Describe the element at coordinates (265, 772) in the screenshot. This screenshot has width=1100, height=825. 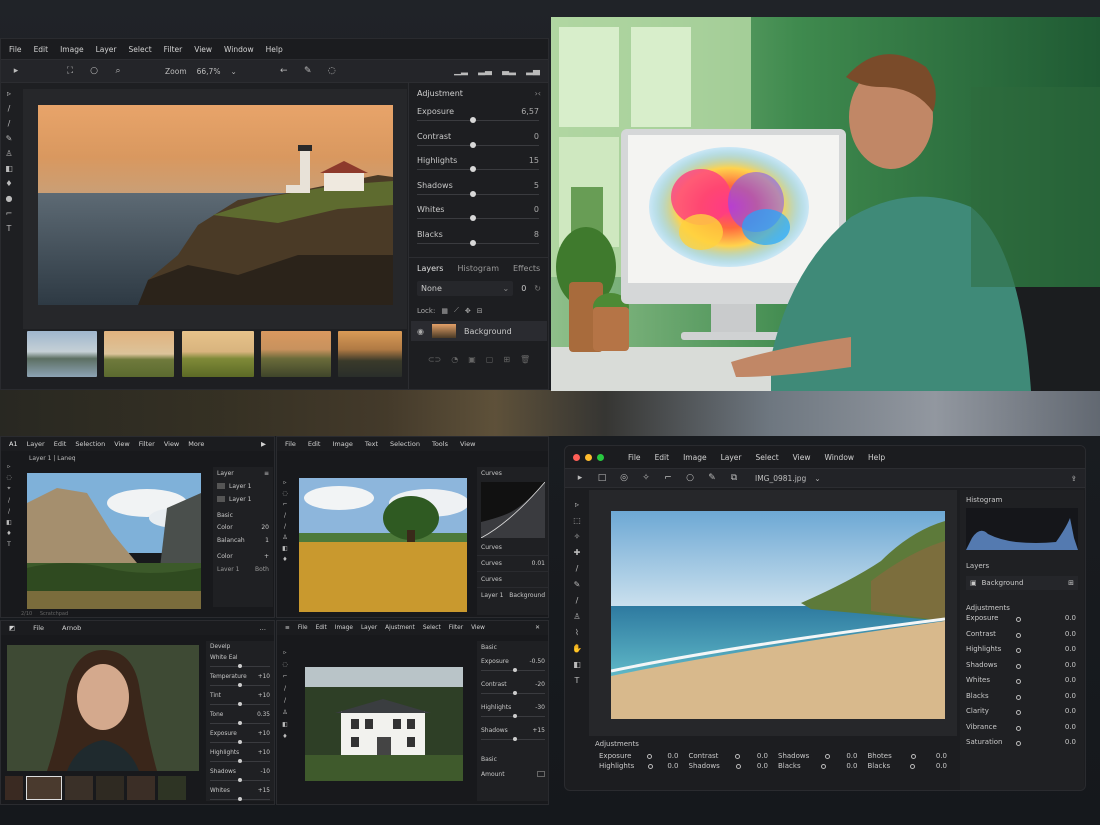
I see `develop-value: -10` at that location.